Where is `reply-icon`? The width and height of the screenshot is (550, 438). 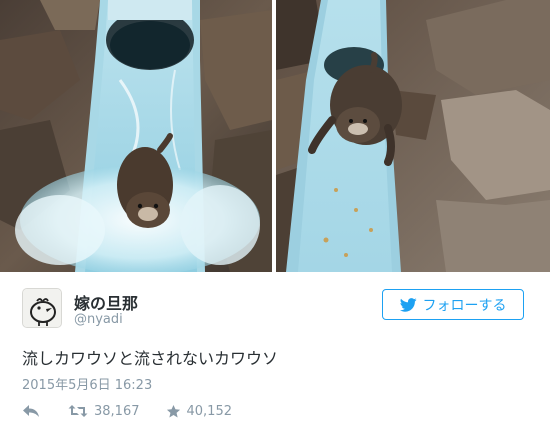 reply-icon is located at coordinates (31, 411).